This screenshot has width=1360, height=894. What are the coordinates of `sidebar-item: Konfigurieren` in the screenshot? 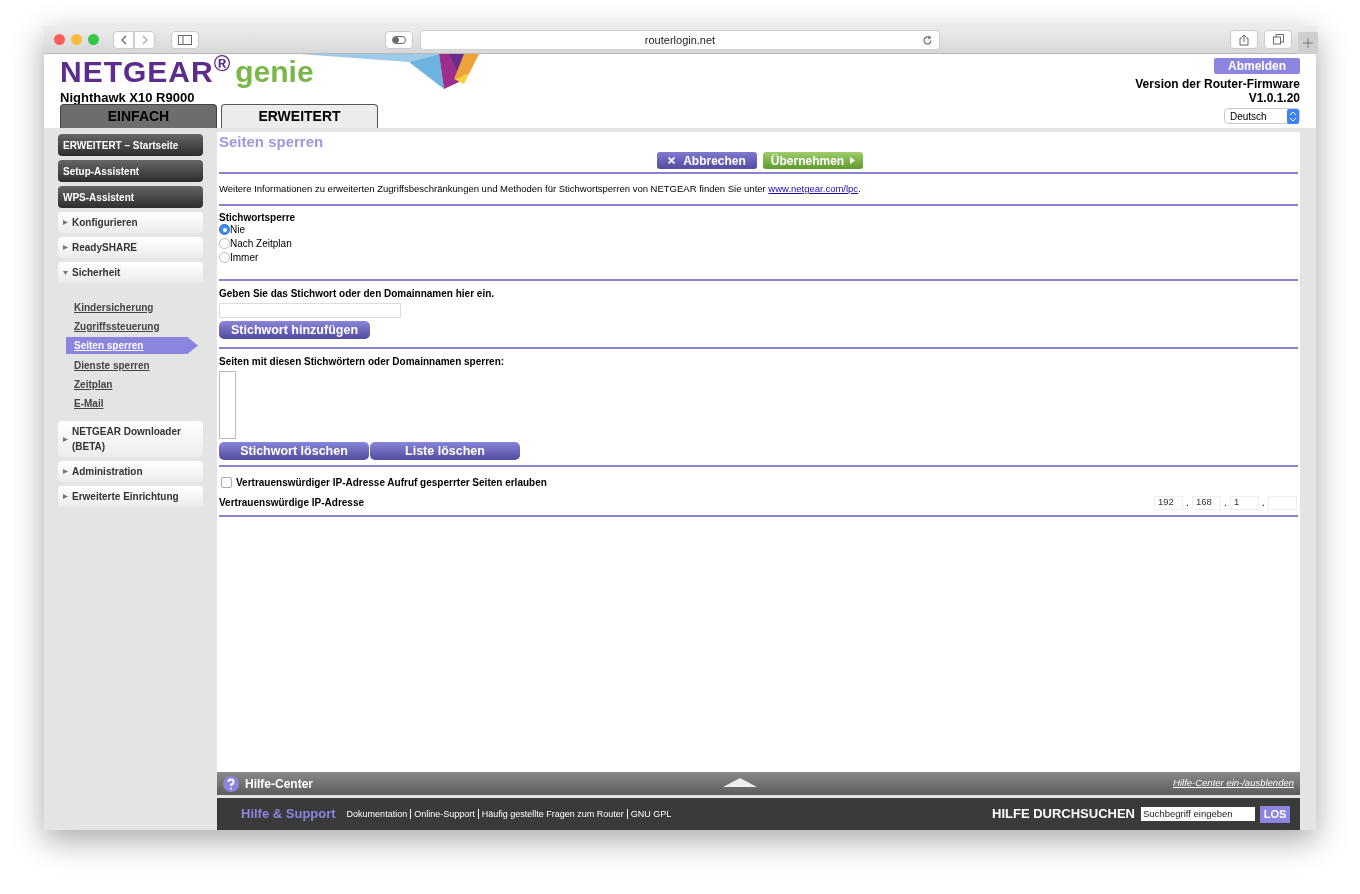 It's located at (130, 222).